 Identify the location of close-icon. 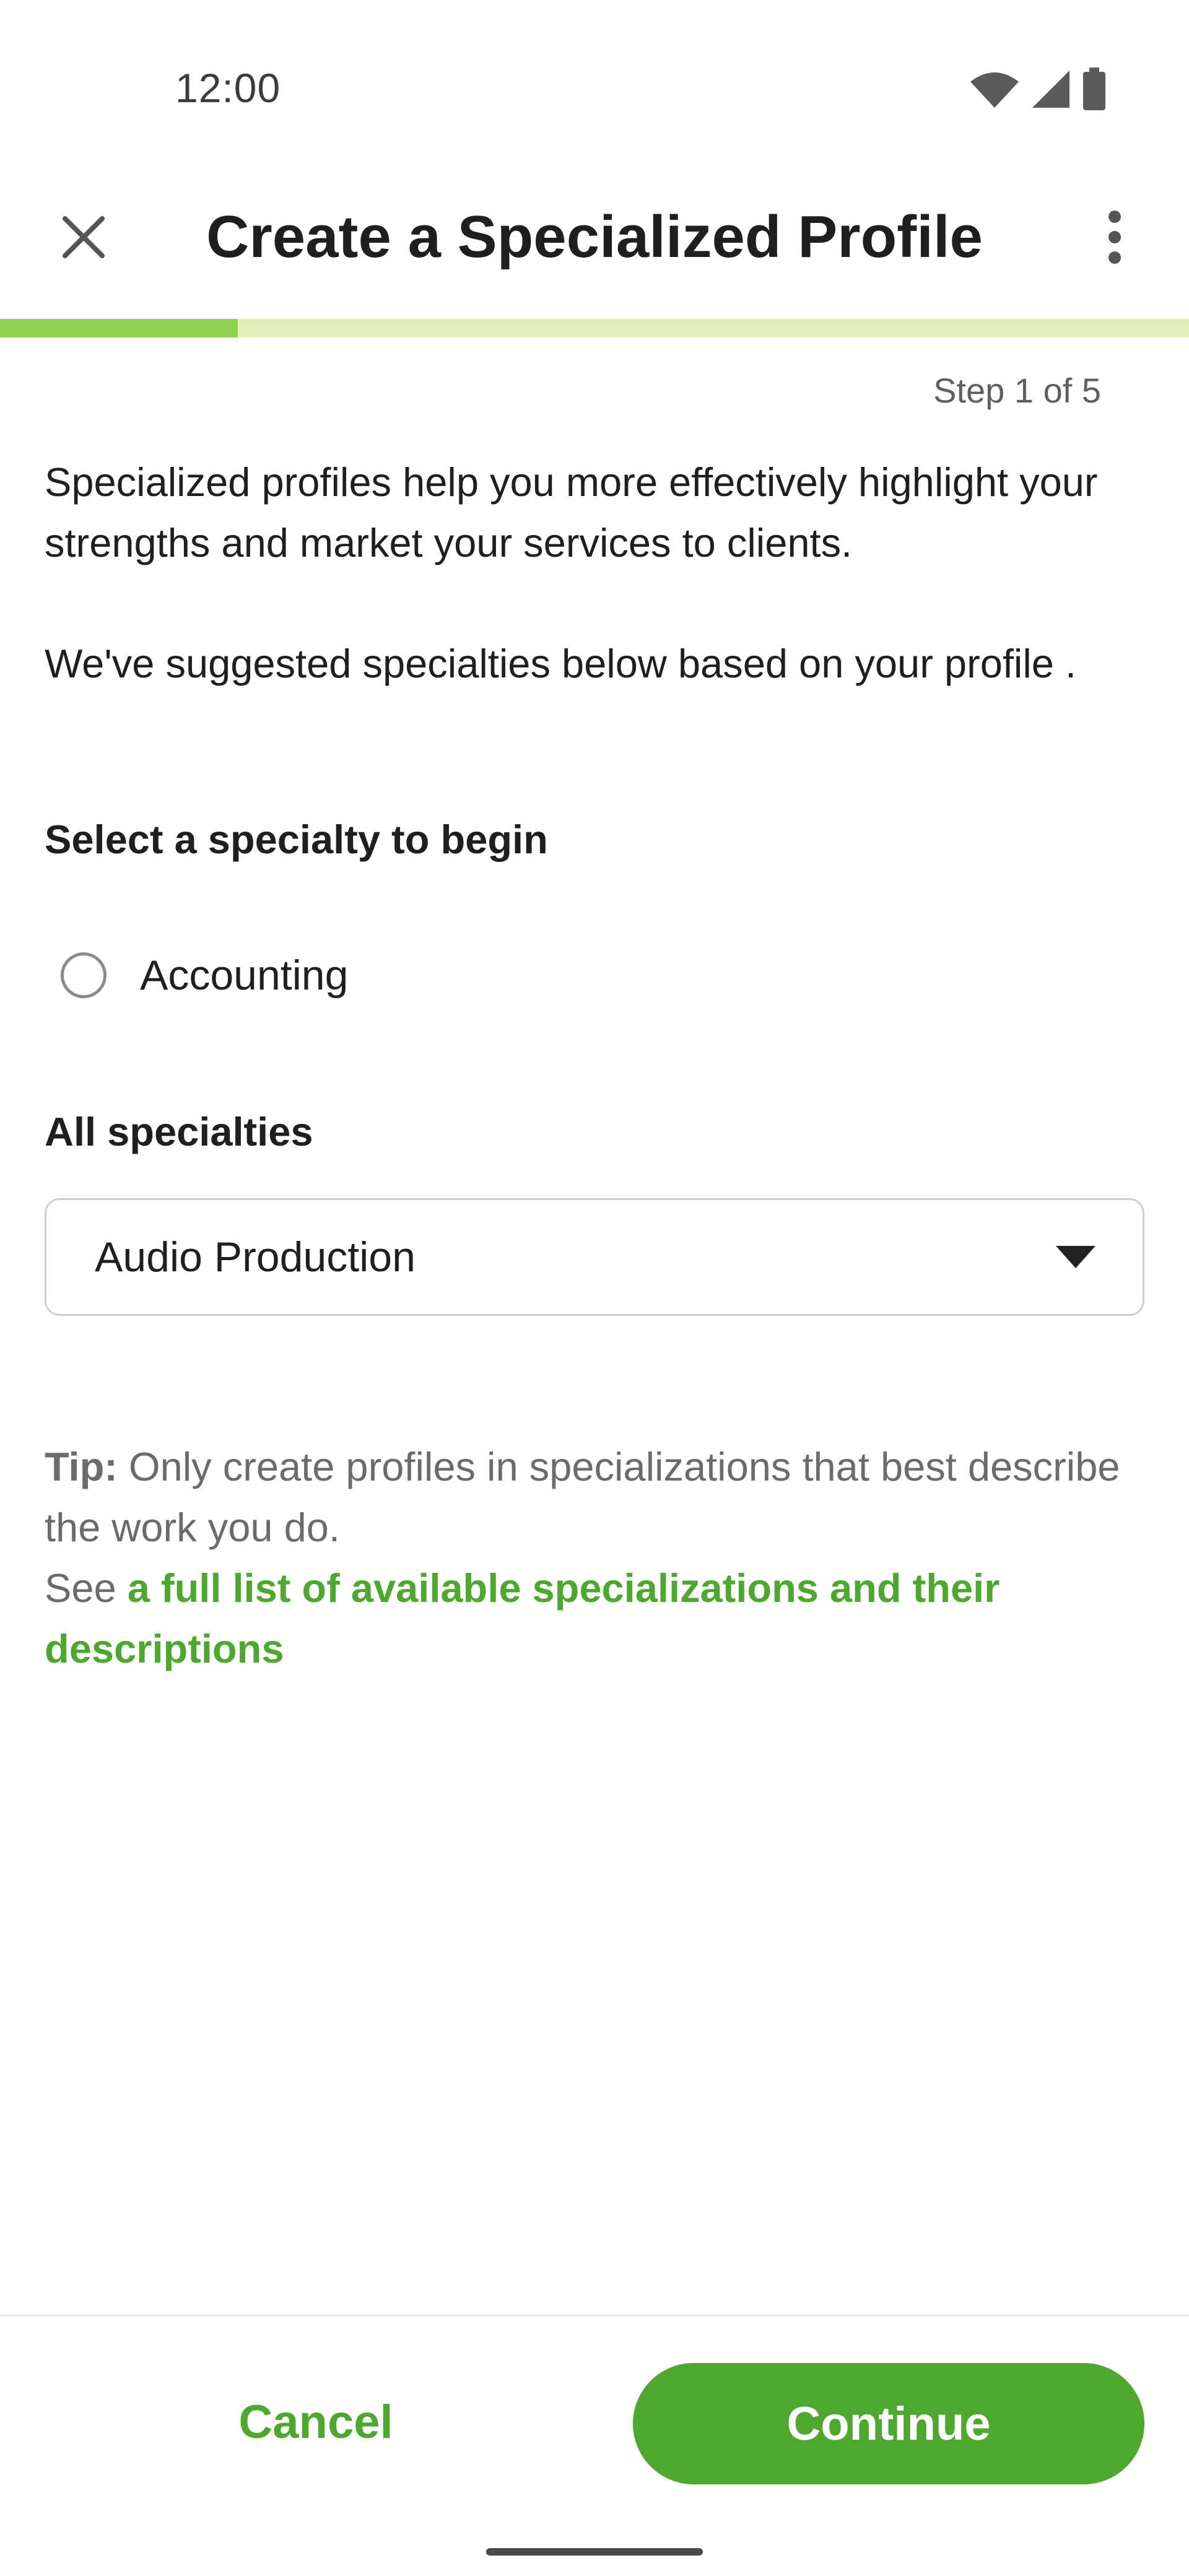
(84, 237).